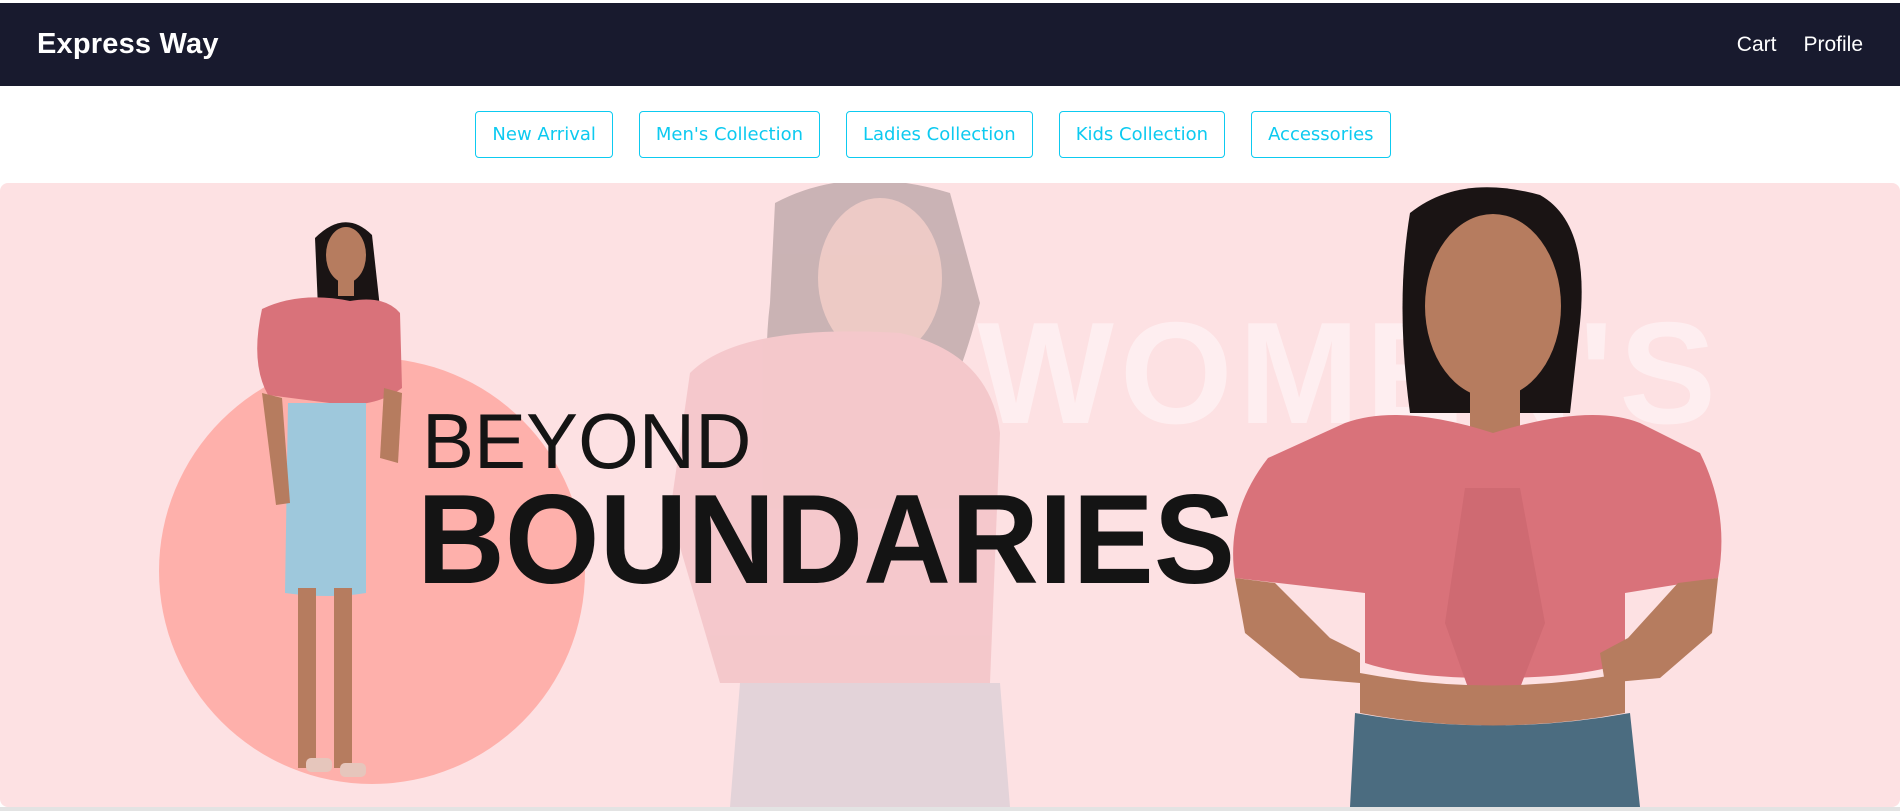 This screenshot has height=811, width=1900. What do you see at coordinates (1142, 134) in the screenshot?
I see `kids-collection-button: Kids Collection` at bounding box center [1142, 134].